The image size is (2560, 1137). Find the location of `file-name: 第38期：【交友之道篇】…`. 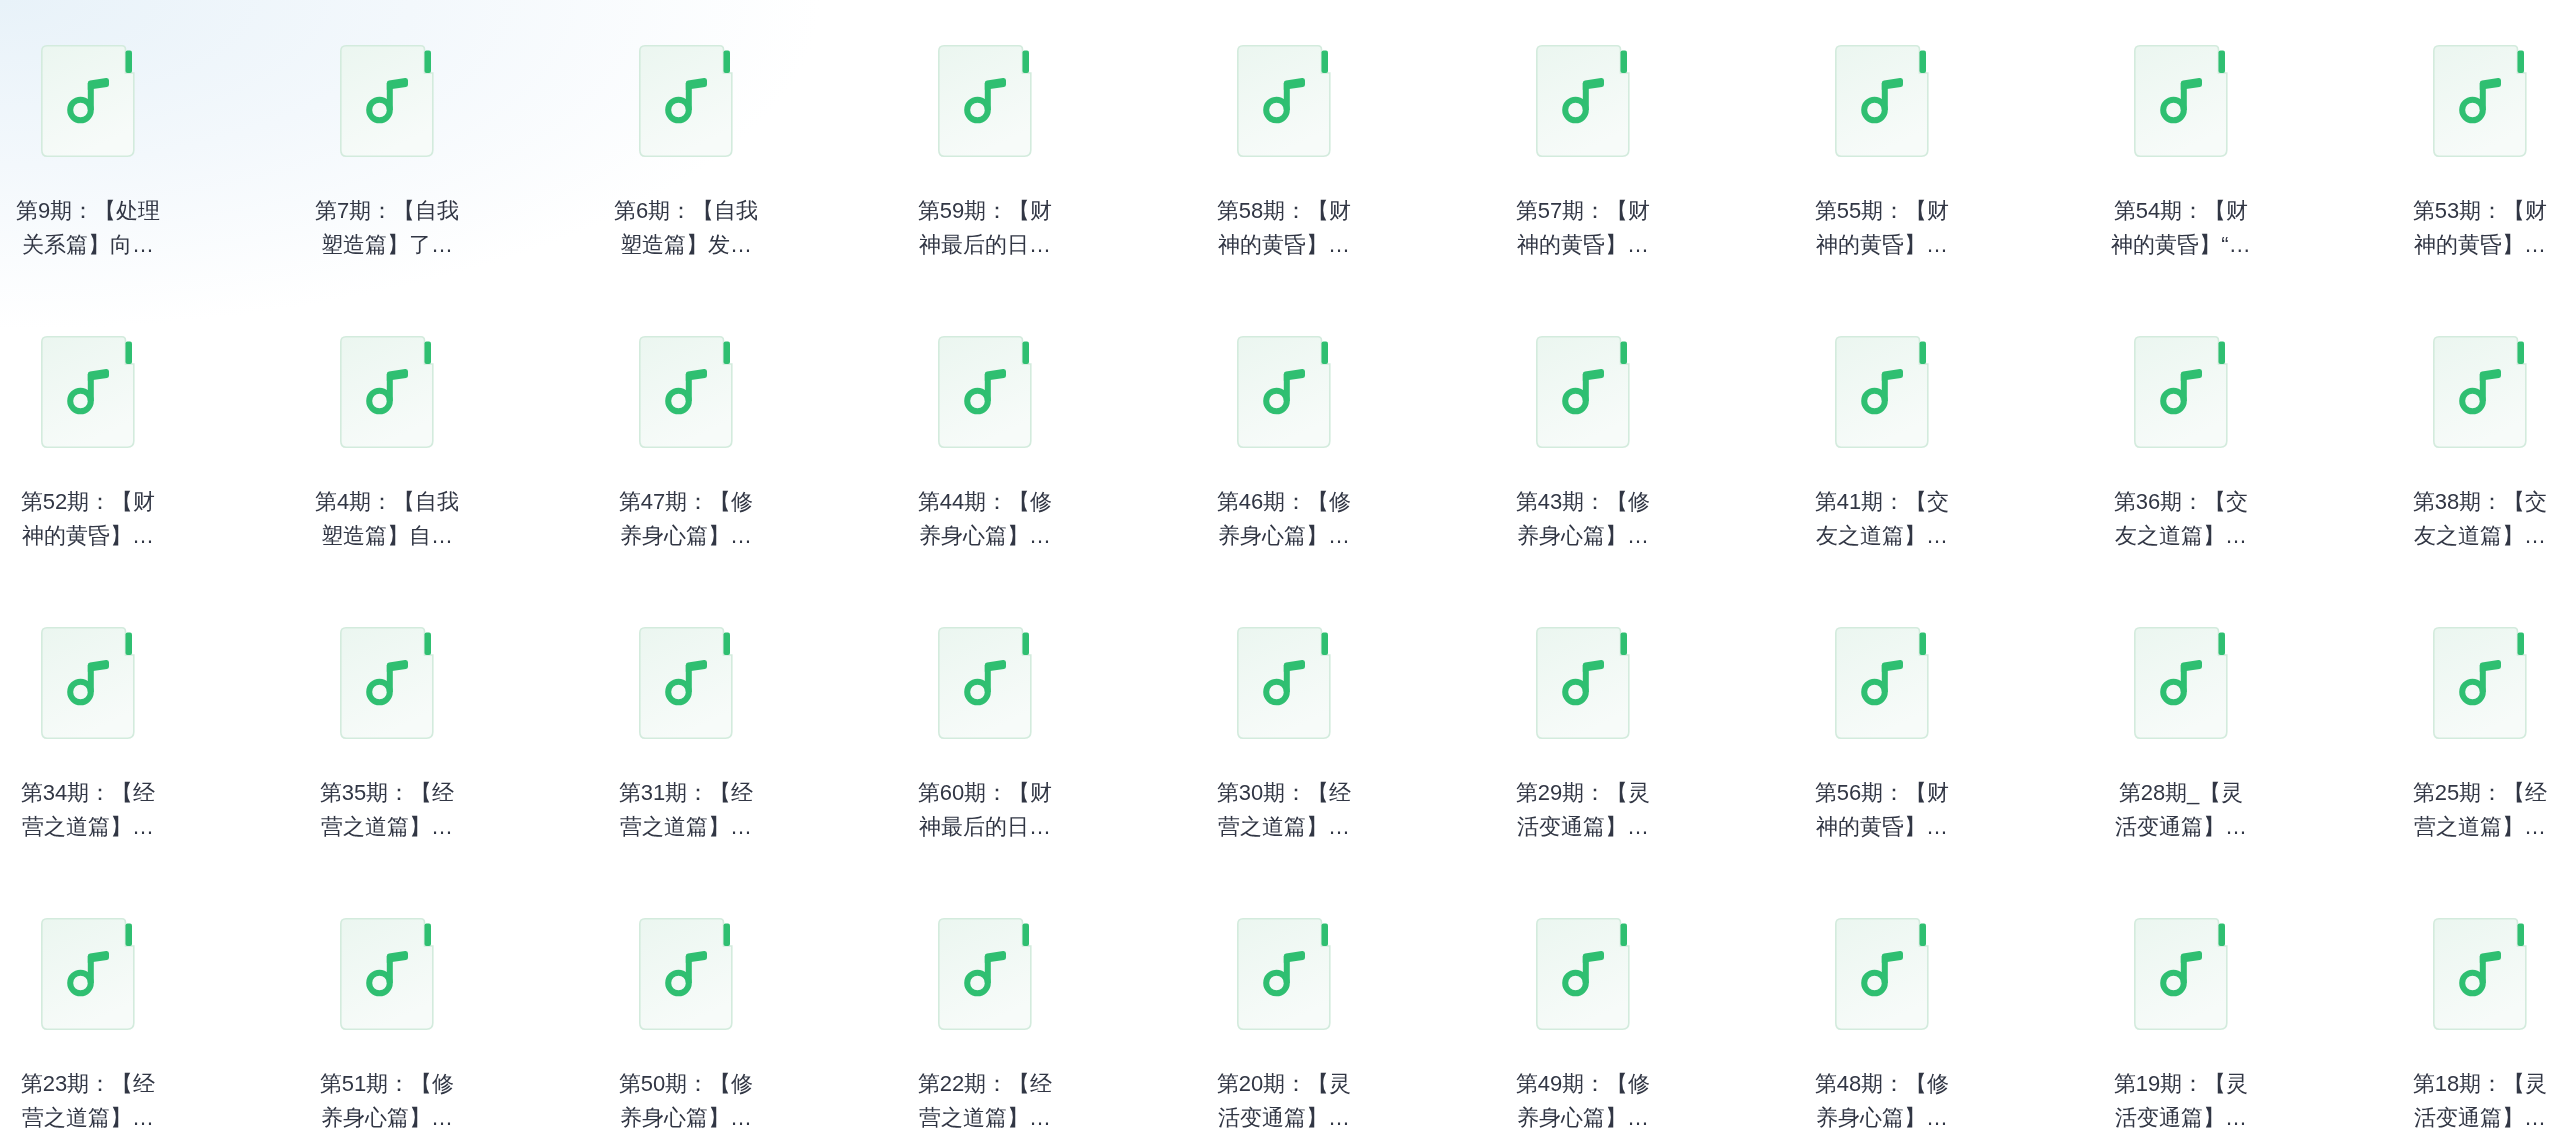

file-name: 第38期：【交友之道篇】… is located at coordinates (2480, 519).